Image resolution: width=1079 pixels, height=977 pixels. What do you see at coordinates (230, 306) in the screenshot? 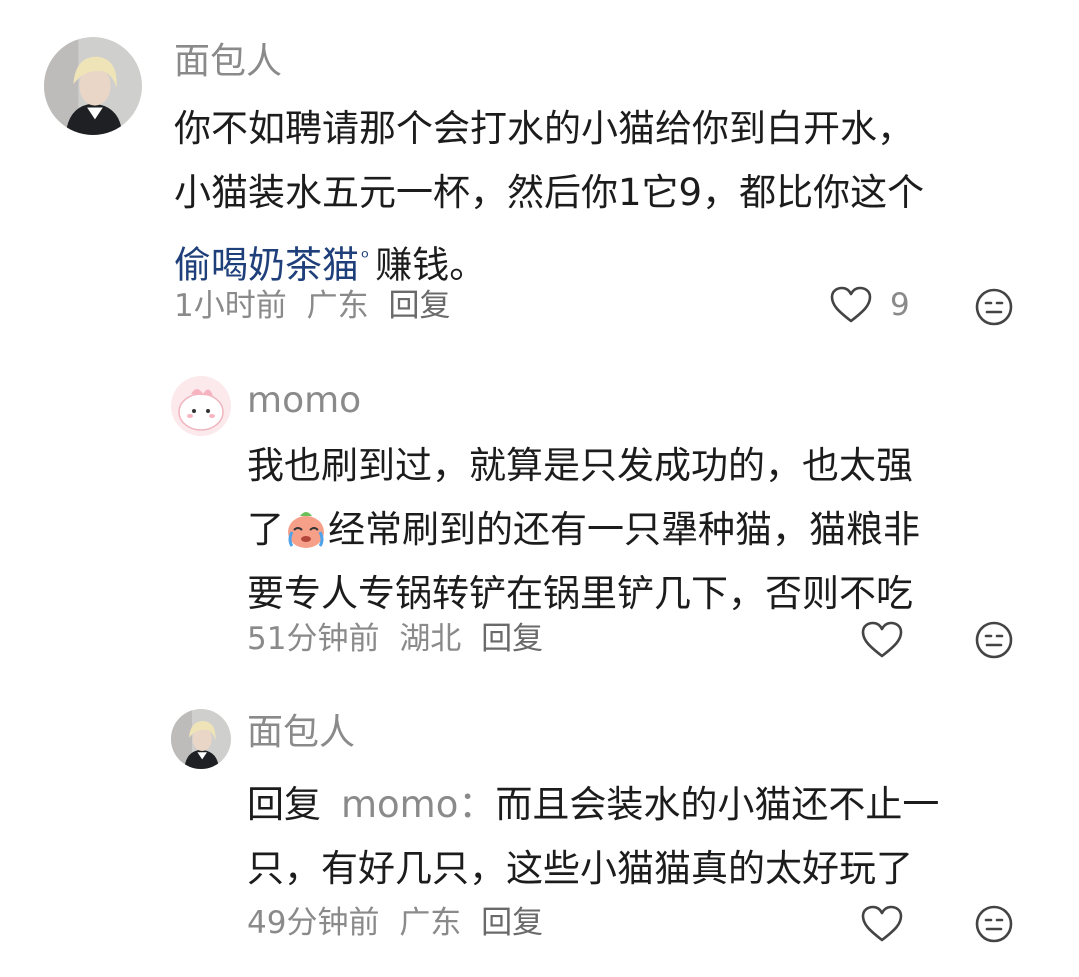
I see `comment-time: 1小时前` at bounding box center [230, 306].